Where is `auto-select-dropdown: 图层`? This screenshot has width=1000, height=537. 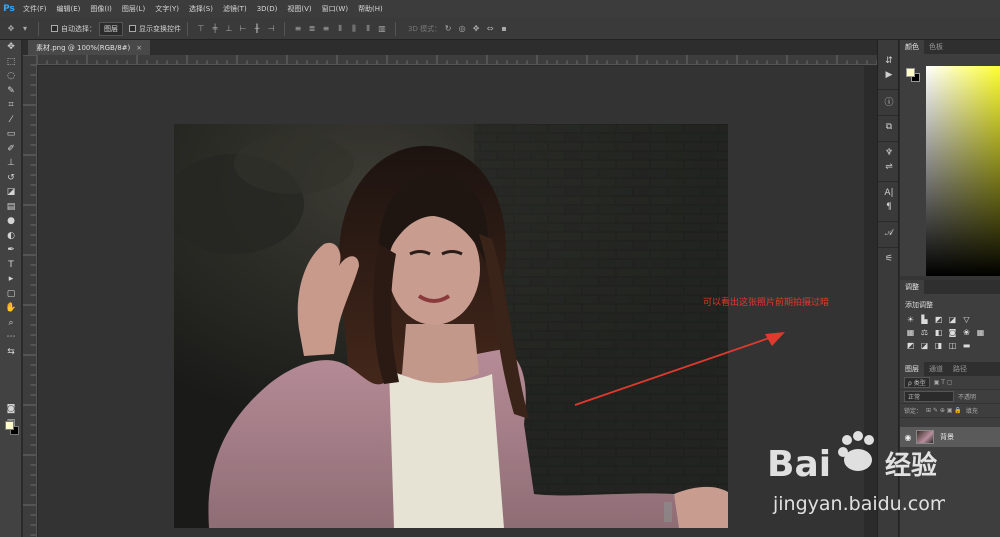 auto-select-dropdown: 图层 is located at coordinates (111, 28).